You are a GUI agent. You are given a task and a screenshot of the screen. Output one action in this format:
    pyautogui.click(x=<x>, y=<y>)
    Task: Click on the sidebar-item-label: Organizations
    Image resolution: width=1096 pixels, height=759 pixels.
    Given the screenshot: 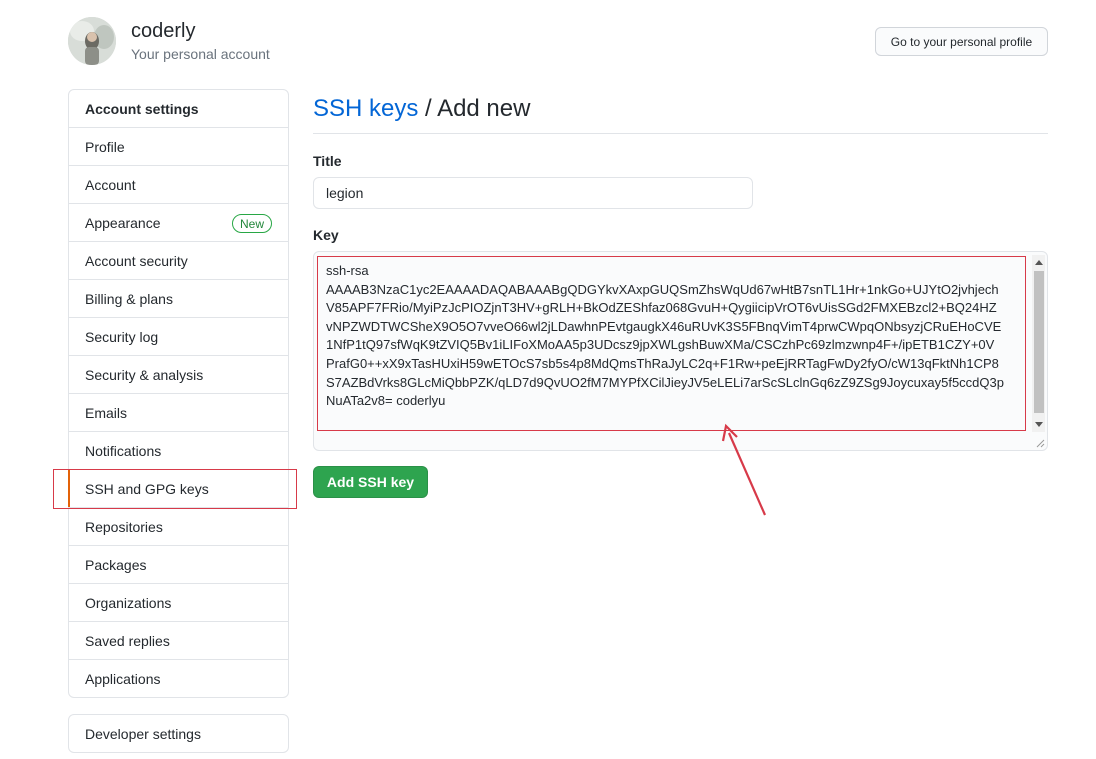 What is the action you would take?
    pyautogui.click(x=128, y=602)
    